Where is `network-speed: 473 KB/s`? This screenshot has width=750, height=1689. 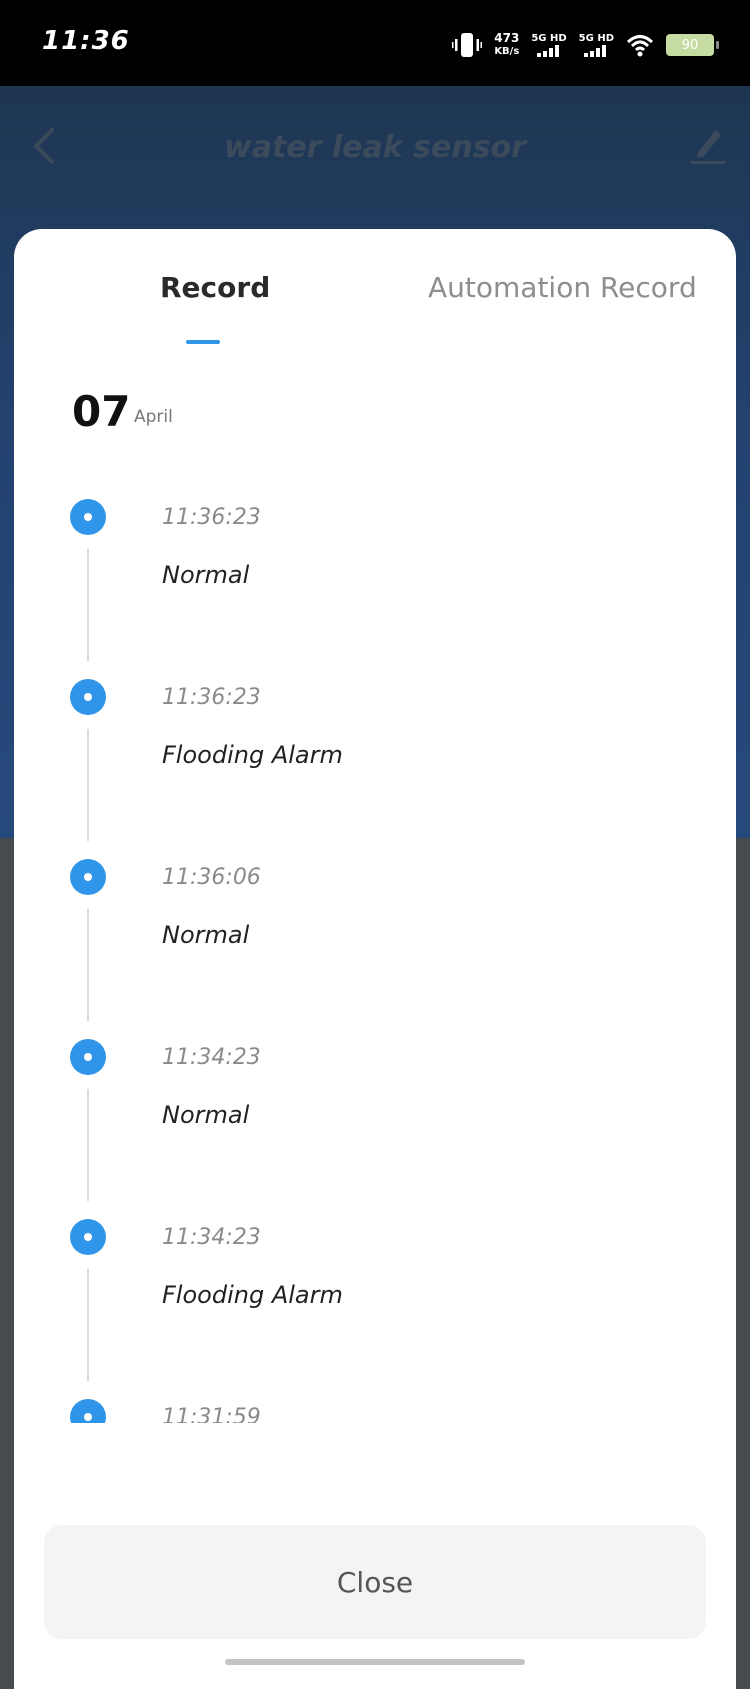 network-speed: 473 KB/s is located at coordinates (506, 45).